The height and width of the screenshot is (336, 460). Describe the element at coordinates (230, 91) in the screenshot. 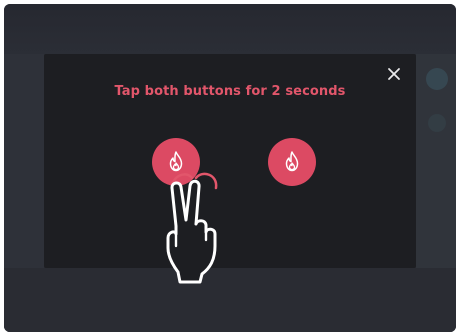

I see `modal-title: Tap both buttons for 2 seconds` at that location.